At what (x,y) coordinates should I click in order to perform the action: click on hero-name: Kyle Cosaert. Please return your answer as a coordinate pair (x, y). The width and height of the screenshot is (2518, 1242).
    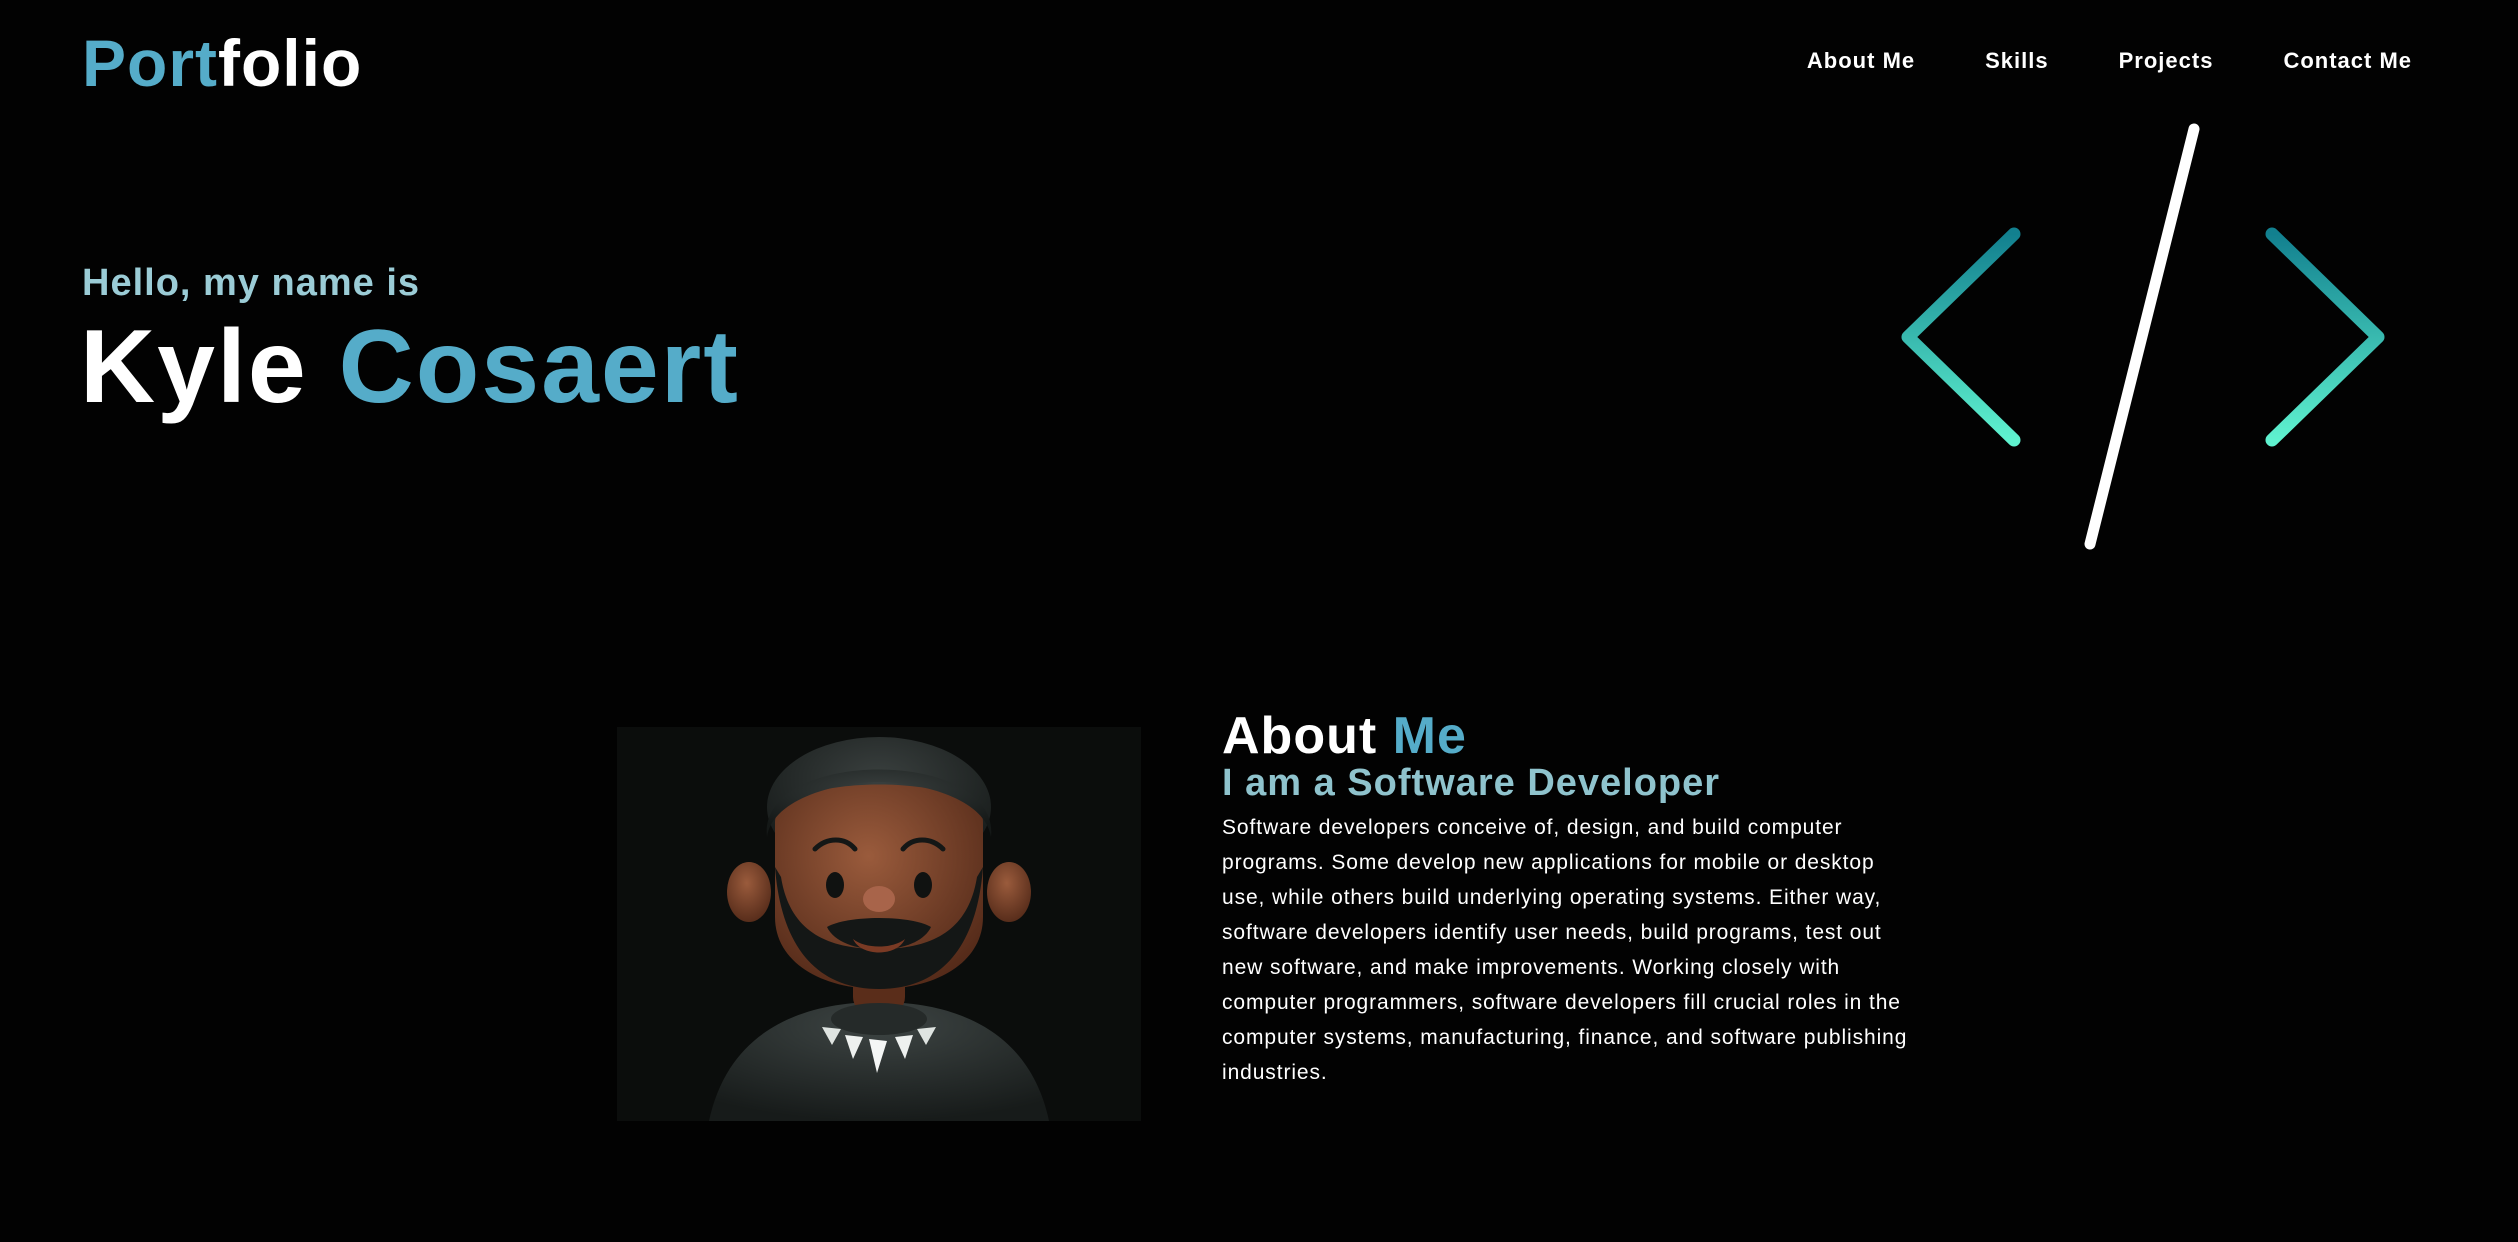
    Looking at the image, I should click on (410, 367).